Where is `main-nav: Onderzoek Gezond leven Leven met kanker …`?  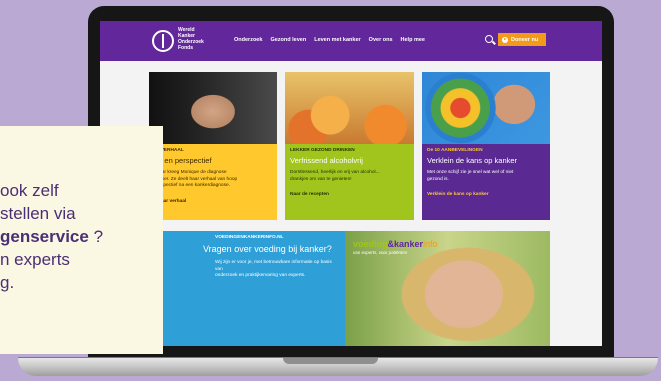 main-nav: Onderzoek Gezond leven Leven met kanker … is located at coordinates (329, 40).